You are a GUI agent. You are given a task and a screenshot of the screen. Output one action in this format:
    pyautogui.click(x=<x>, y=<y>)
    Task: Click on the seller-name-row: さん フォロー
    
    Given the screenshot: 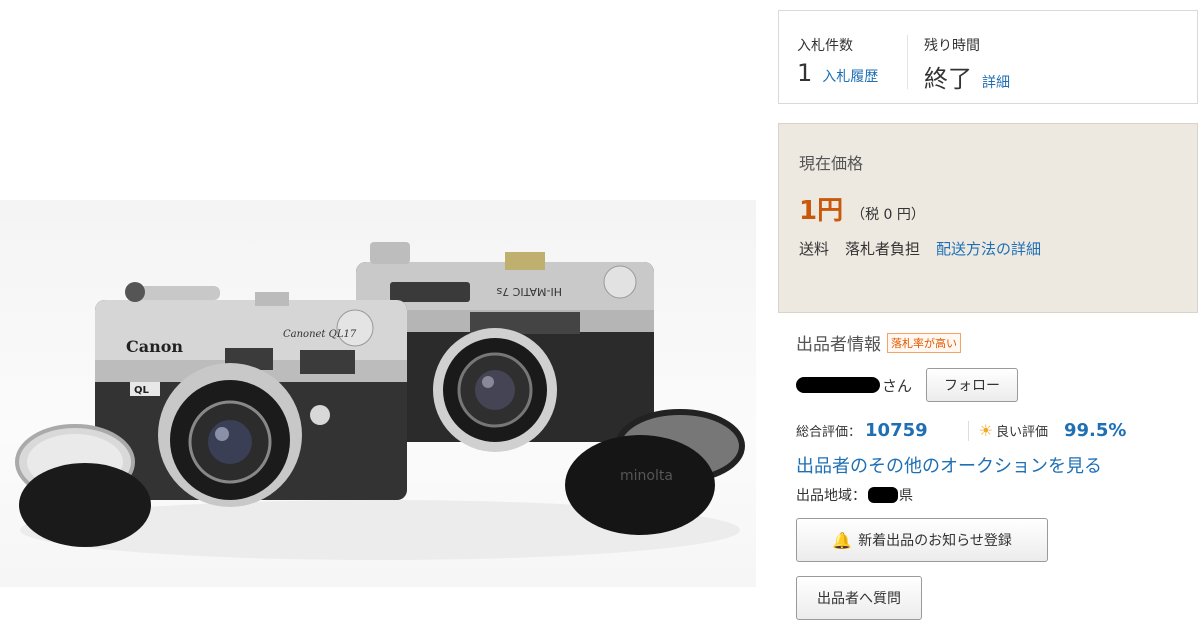 What is the action you would take?
    pyautogui.click(x=907, y=385)
    